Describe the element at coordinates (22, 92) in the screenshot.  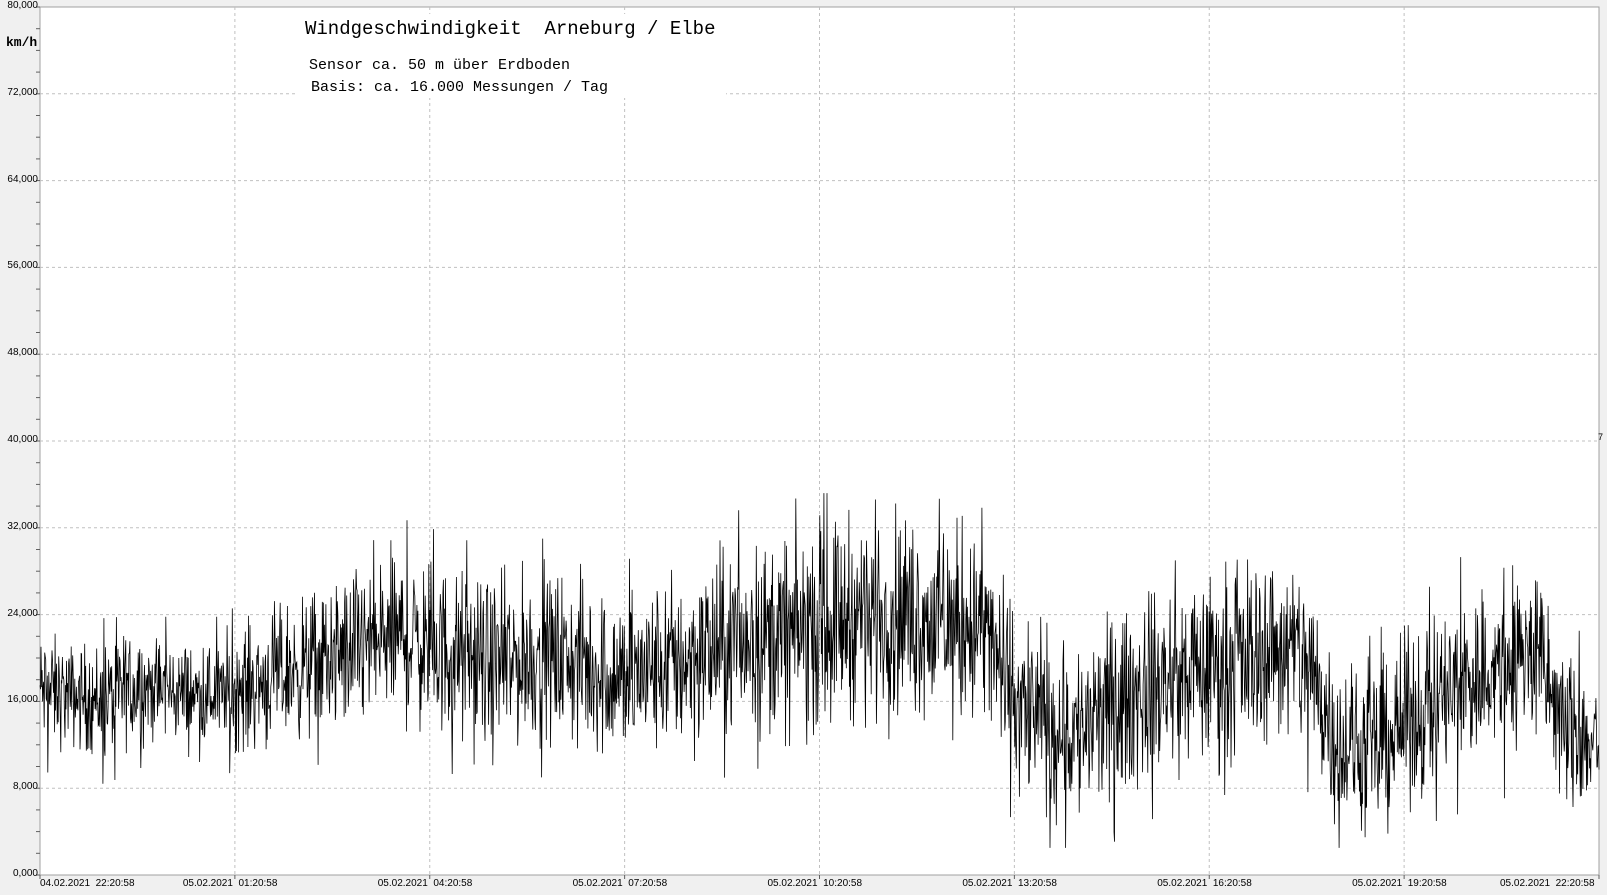
I see `y-tick-label: 72,000` at that location.